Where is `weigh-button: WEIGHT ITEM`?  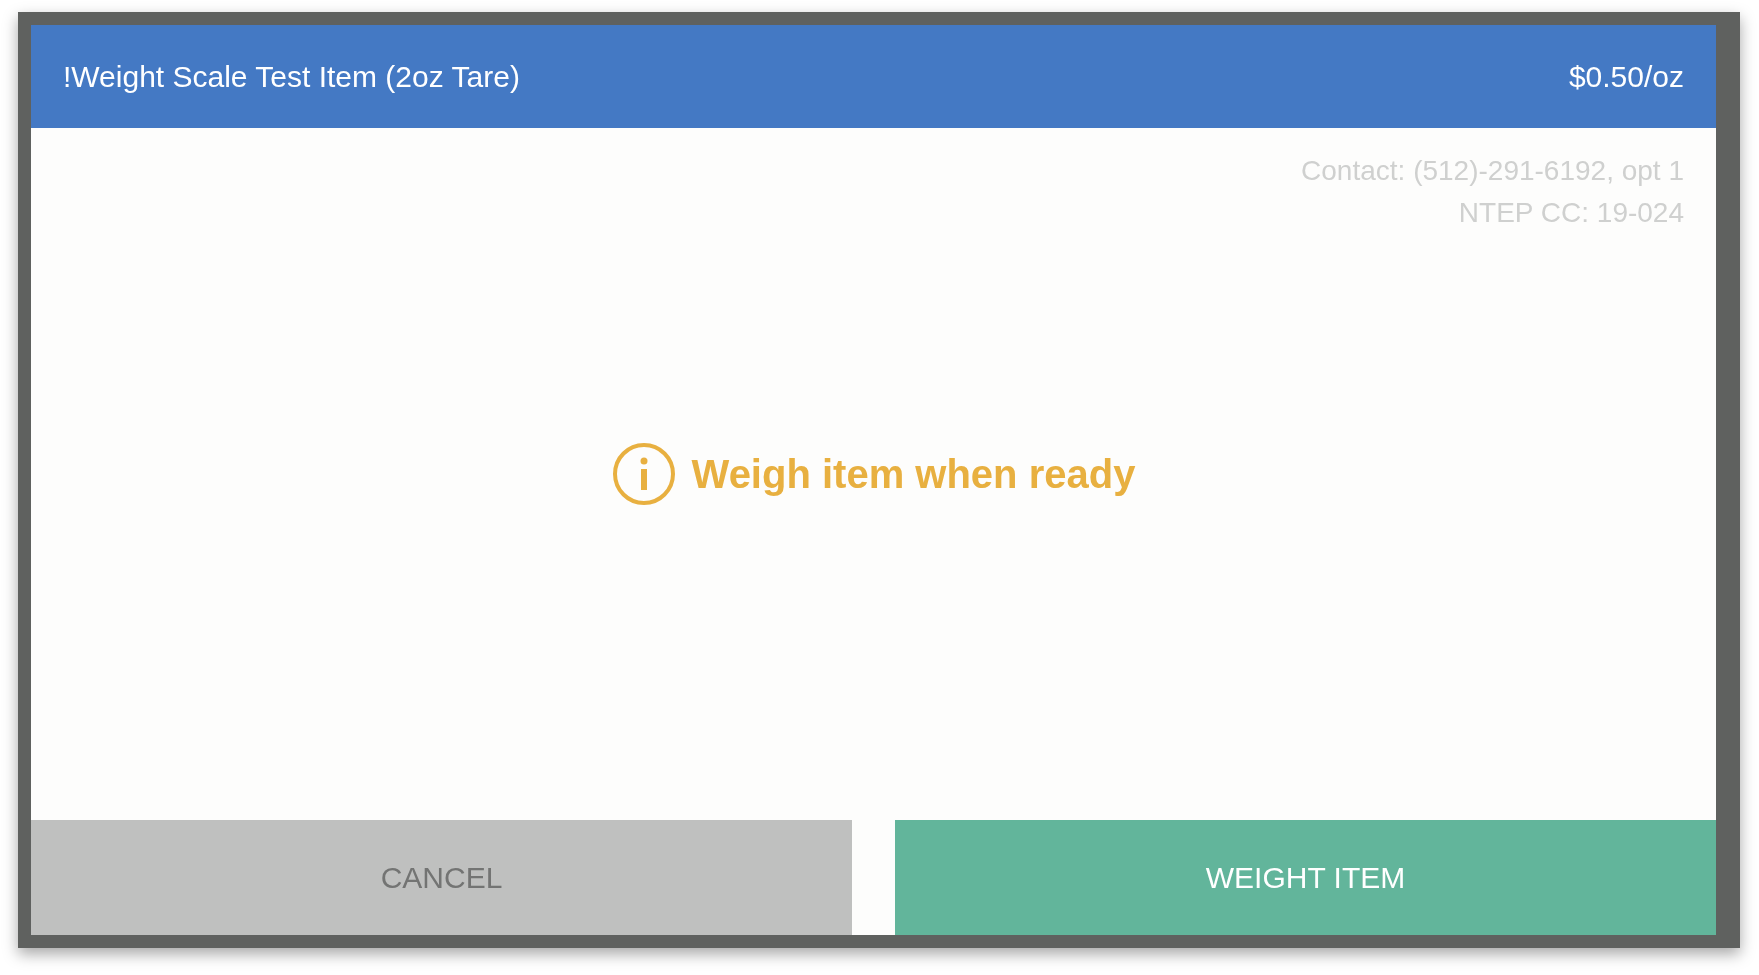 weigh-button: WEIGHT ITEM is located at coordinates (1305, 877).